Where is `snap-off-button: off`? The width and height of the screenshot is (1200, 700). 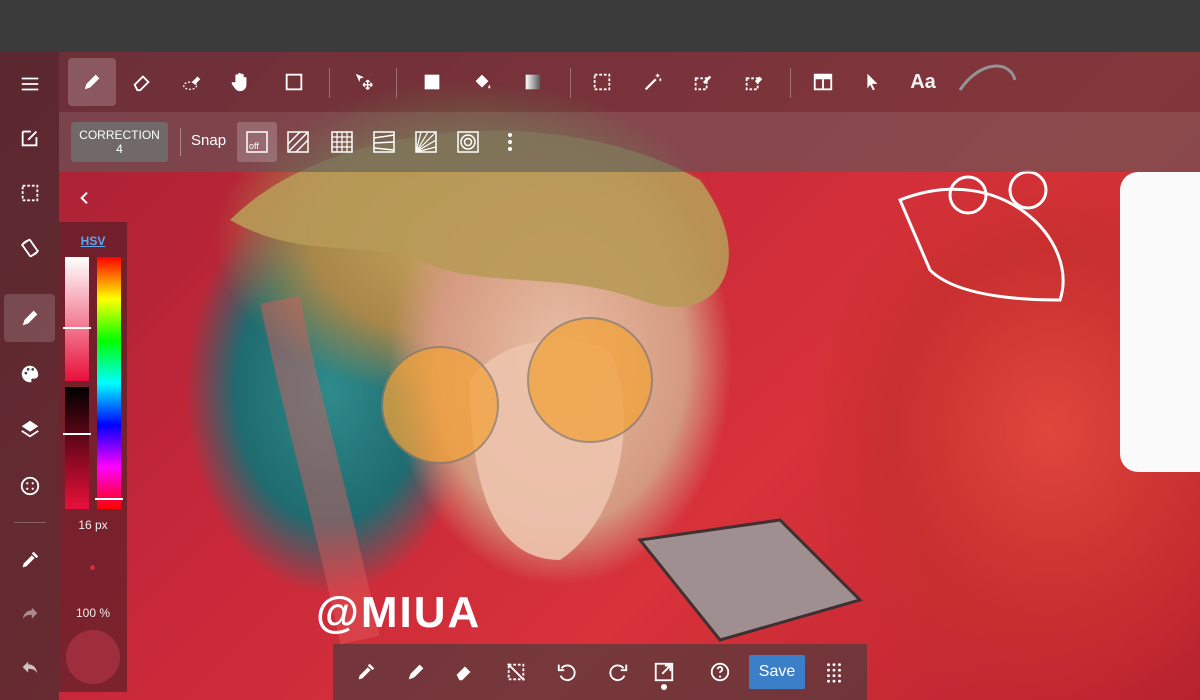
snap-off-button: off is located at coordinates (257, 142).